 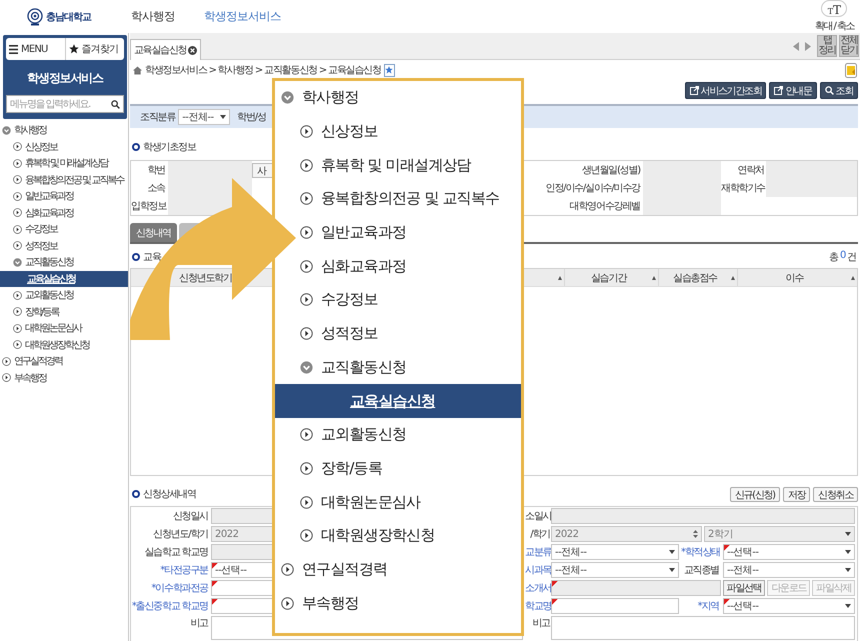 What do you see at coordinates (35, 49) in the screenshot?
I see `menu-button: MENU` at bounding box center [35, 49].